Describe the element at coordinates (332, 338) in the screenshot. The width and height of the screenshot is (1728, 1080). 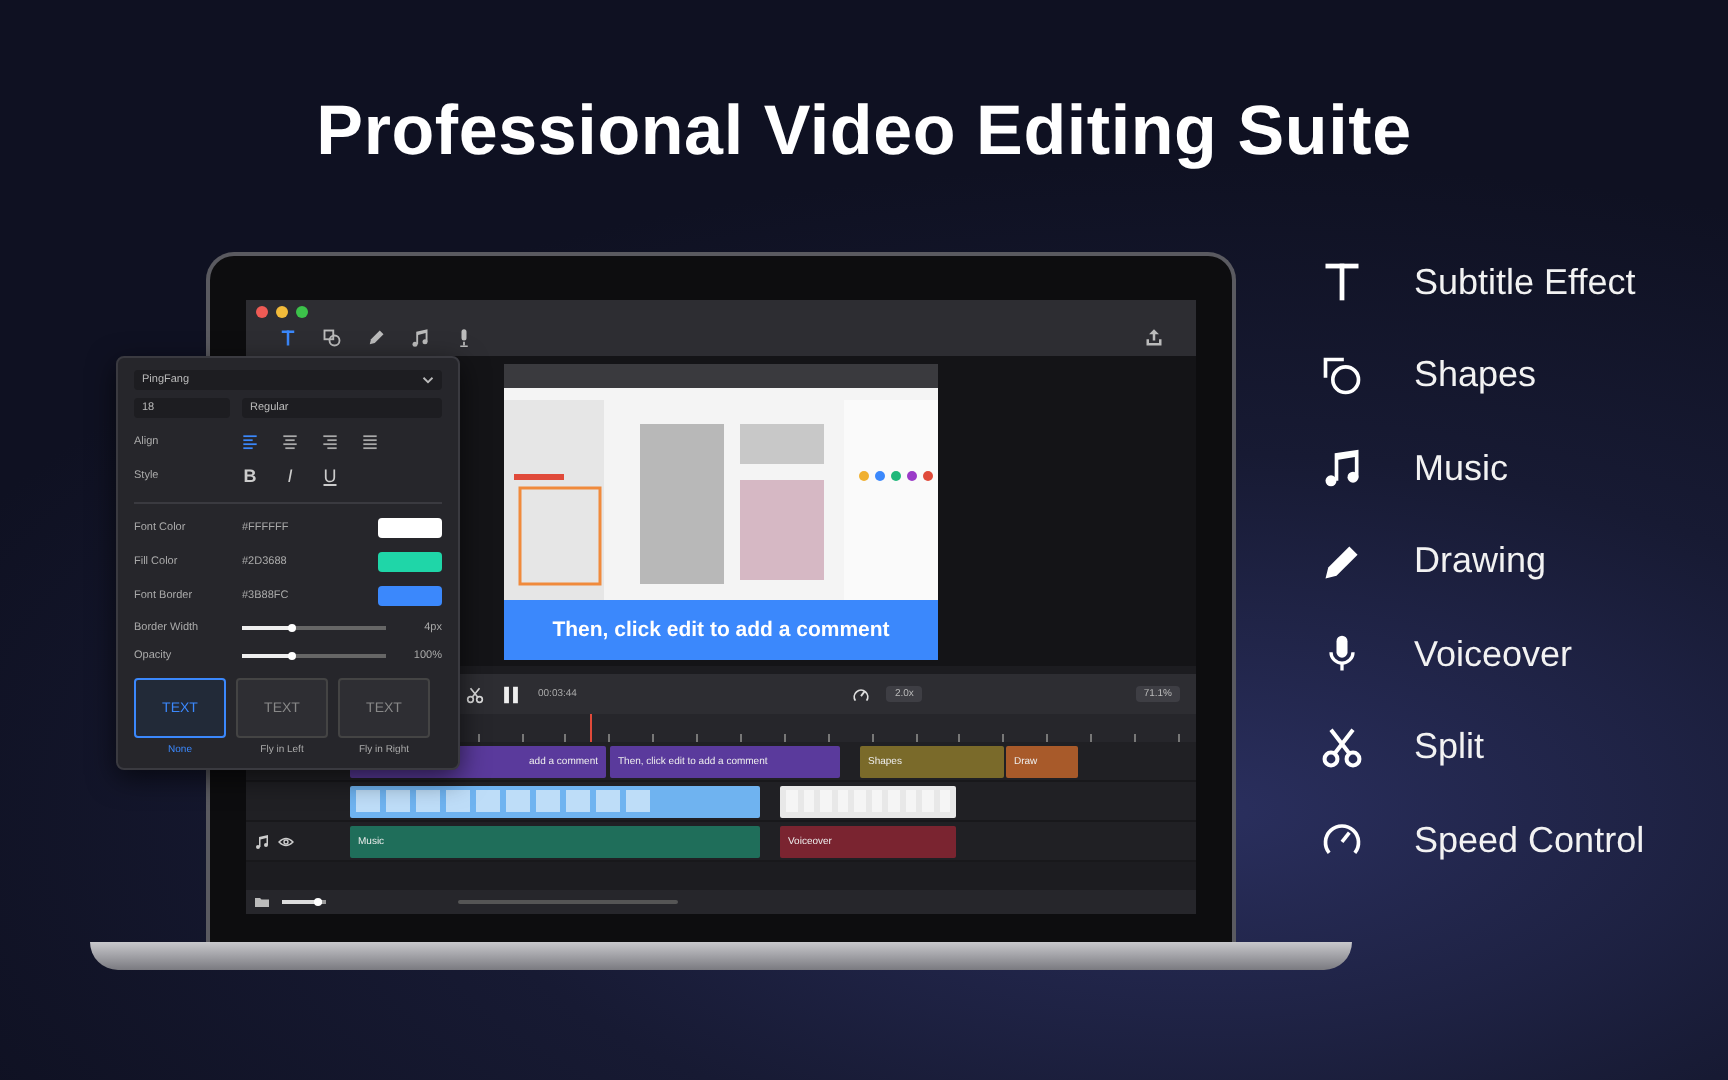
I see `shapes-tool-icon` at that location.